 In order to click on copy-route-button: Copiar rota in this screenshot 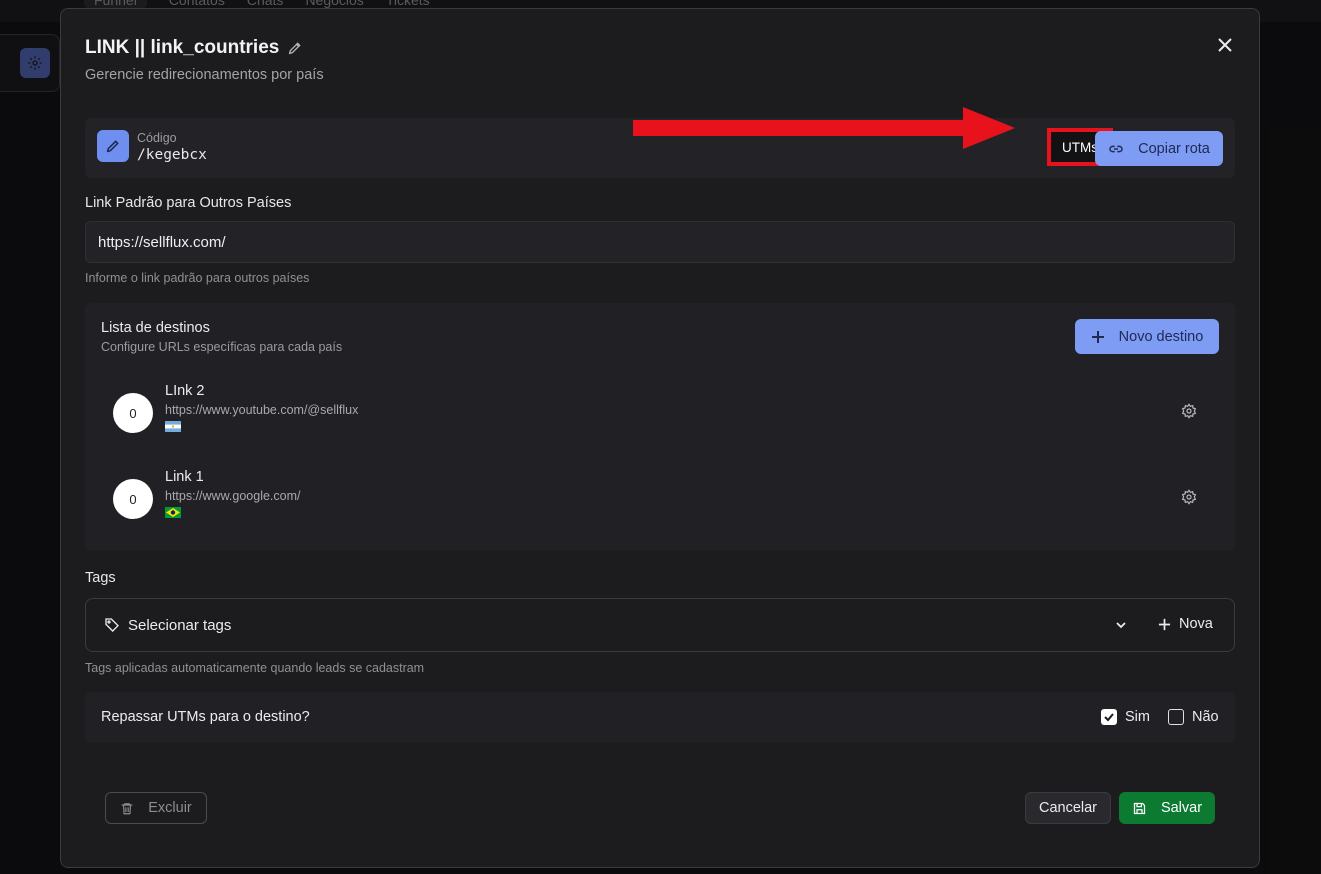, I will do `click(1159, 148)`.